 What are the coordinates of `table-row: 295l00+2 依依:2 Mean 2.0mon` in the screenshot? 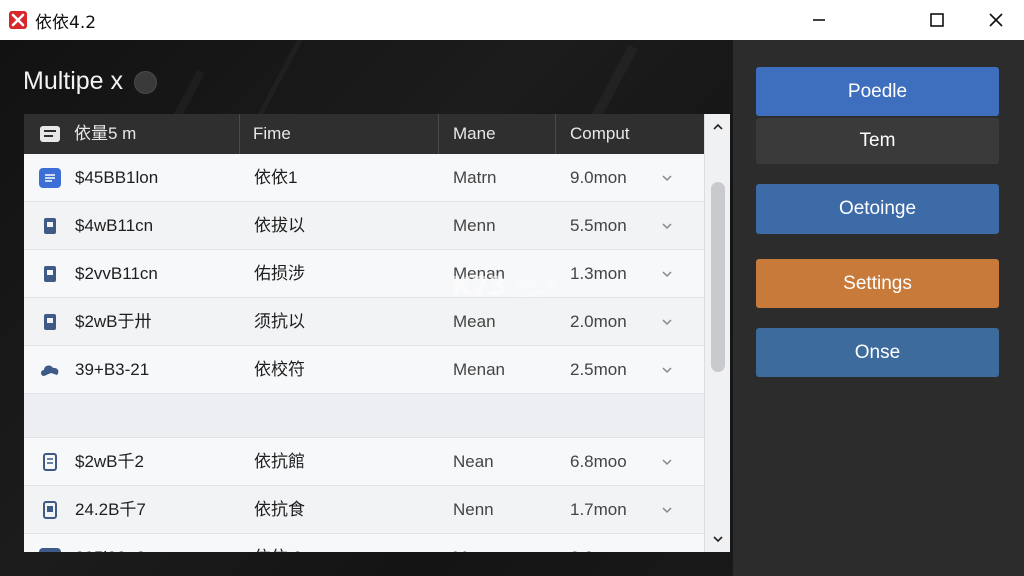 It's located at (364, 543).